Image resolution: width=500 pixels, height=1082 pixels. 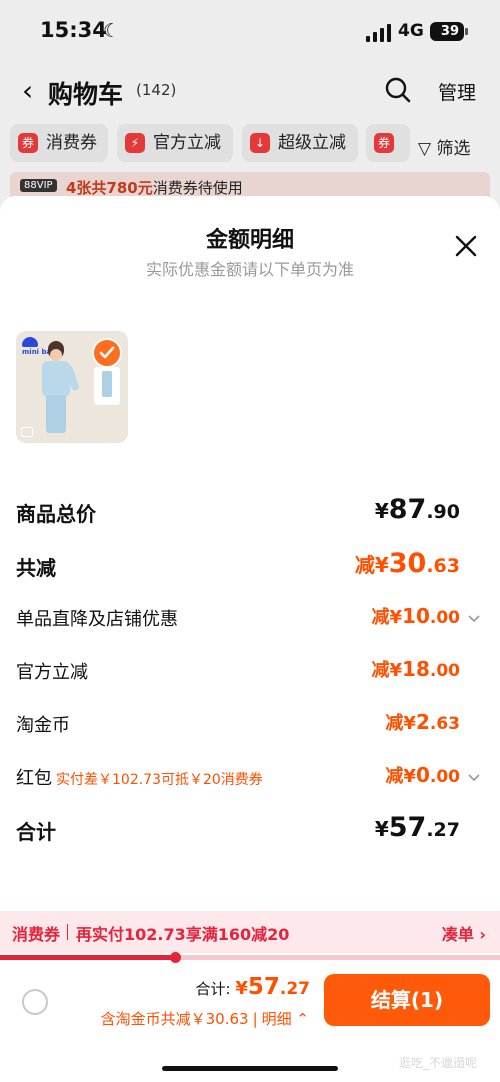 What do you see at coordinates (250, 512) in the screenshot?
I see `row-goods-total: 商品总价 ¥87.90` at bounding box center [250, 512].